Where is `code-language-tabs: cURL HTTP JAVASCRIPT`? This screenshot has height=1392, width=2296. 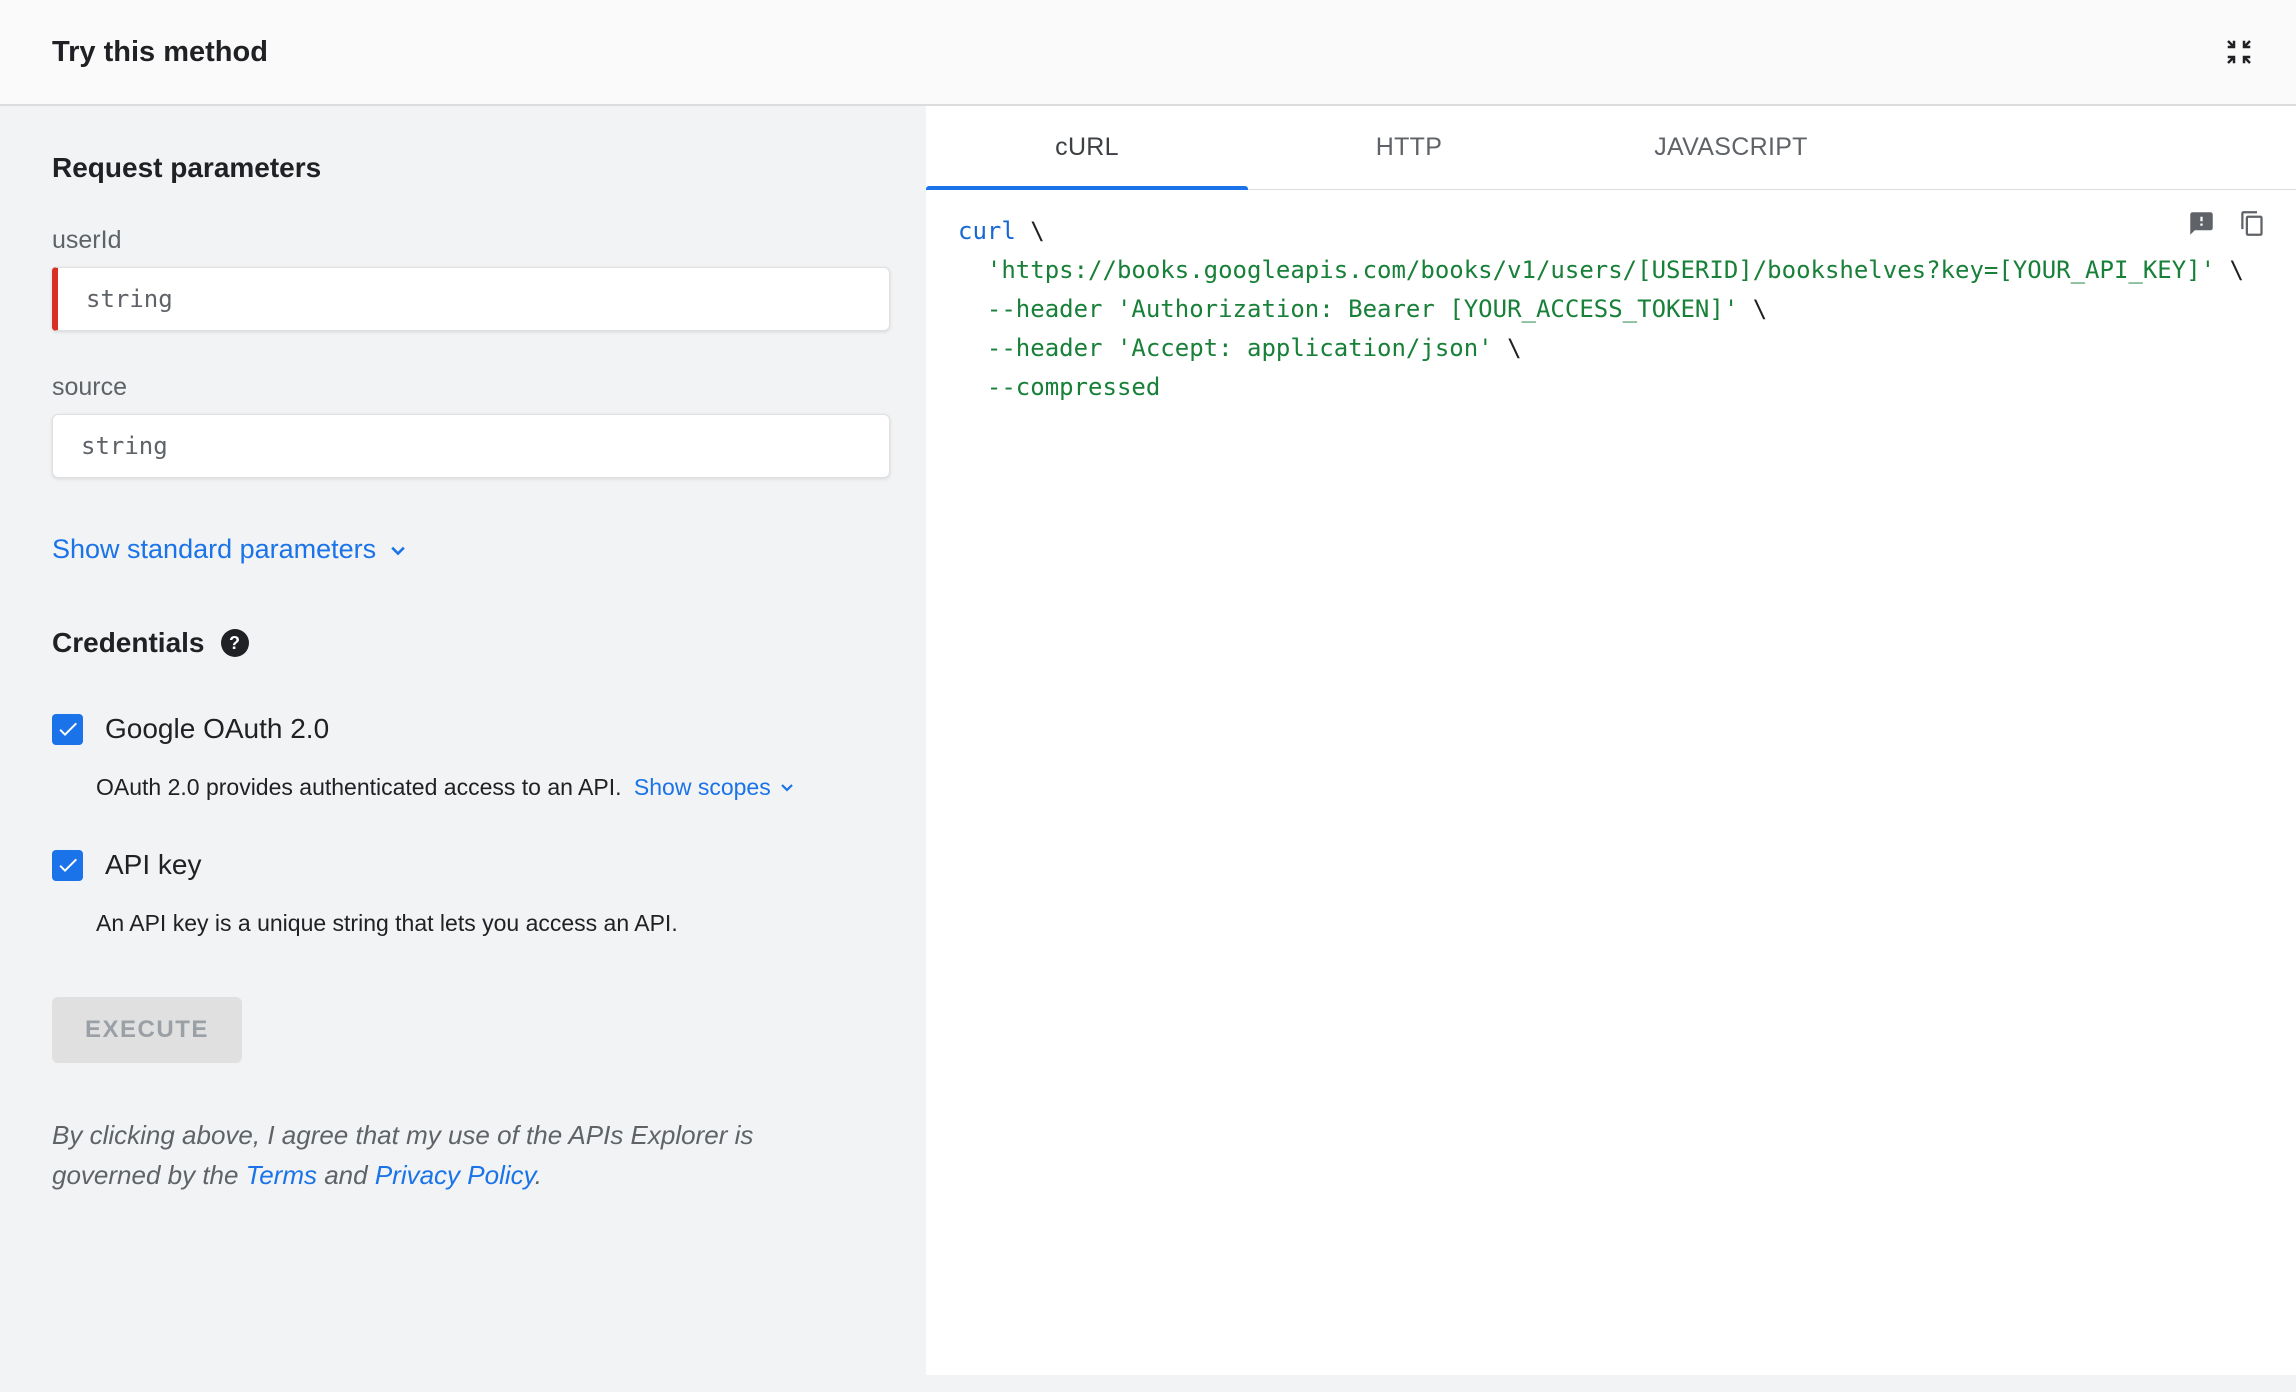
code-language-tabs: cURL HTTP JAVASCRIPT is located at coordinates (1611, 148).